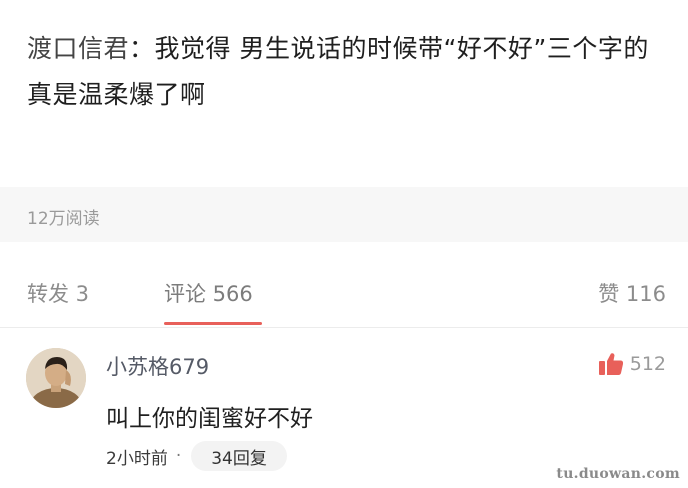  I want to click on read-count-bar: 12万阅读, so click(344, 214).